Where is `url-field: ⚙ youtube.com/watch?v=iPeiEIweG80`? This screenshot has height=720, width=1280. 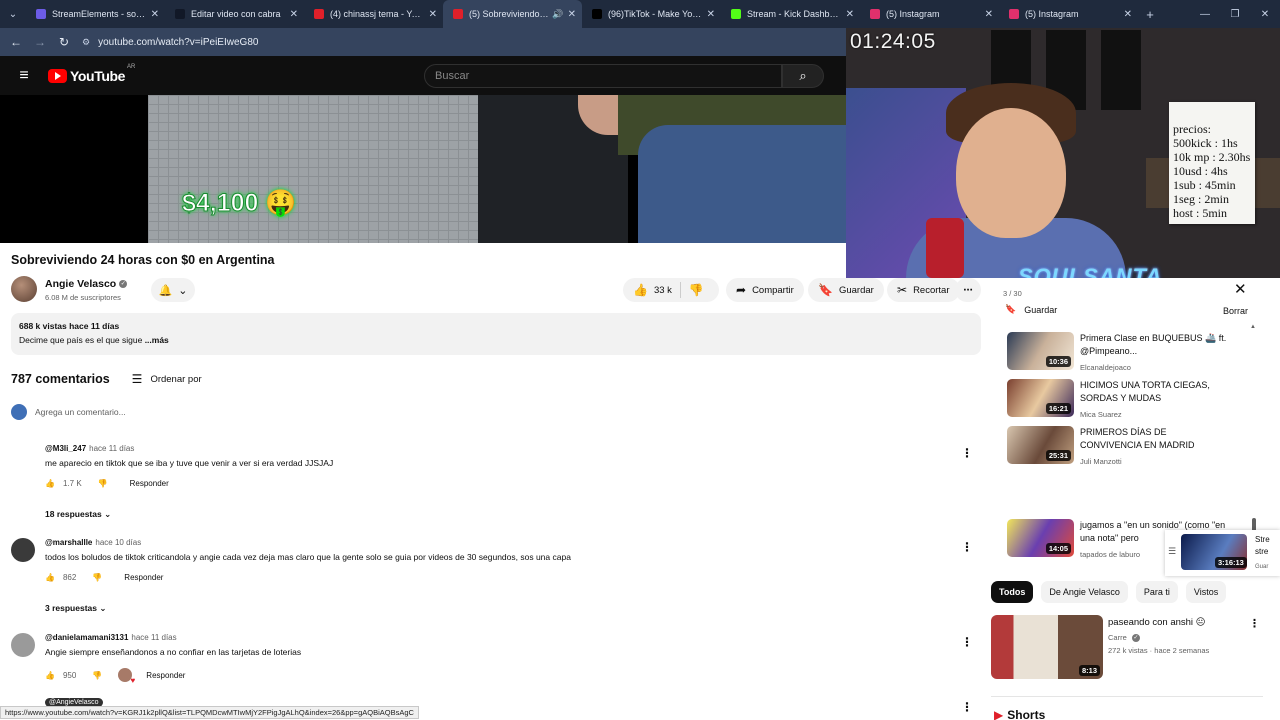 url-field: ⚙ youtube.com/watch?v=iPeiEIweG80 is located at coordinates (170, 42).